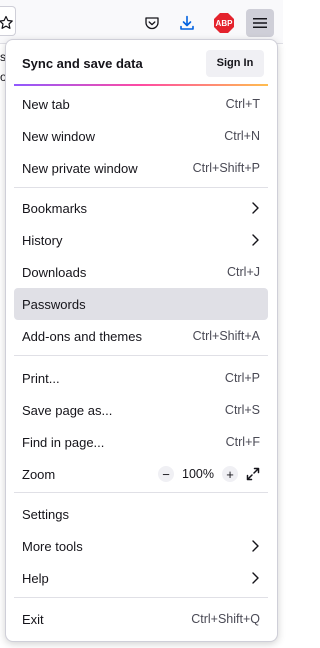  Describe the element at coordinates (198, 474) in the screenshot. I see `zoom-value: 100%` at that location.